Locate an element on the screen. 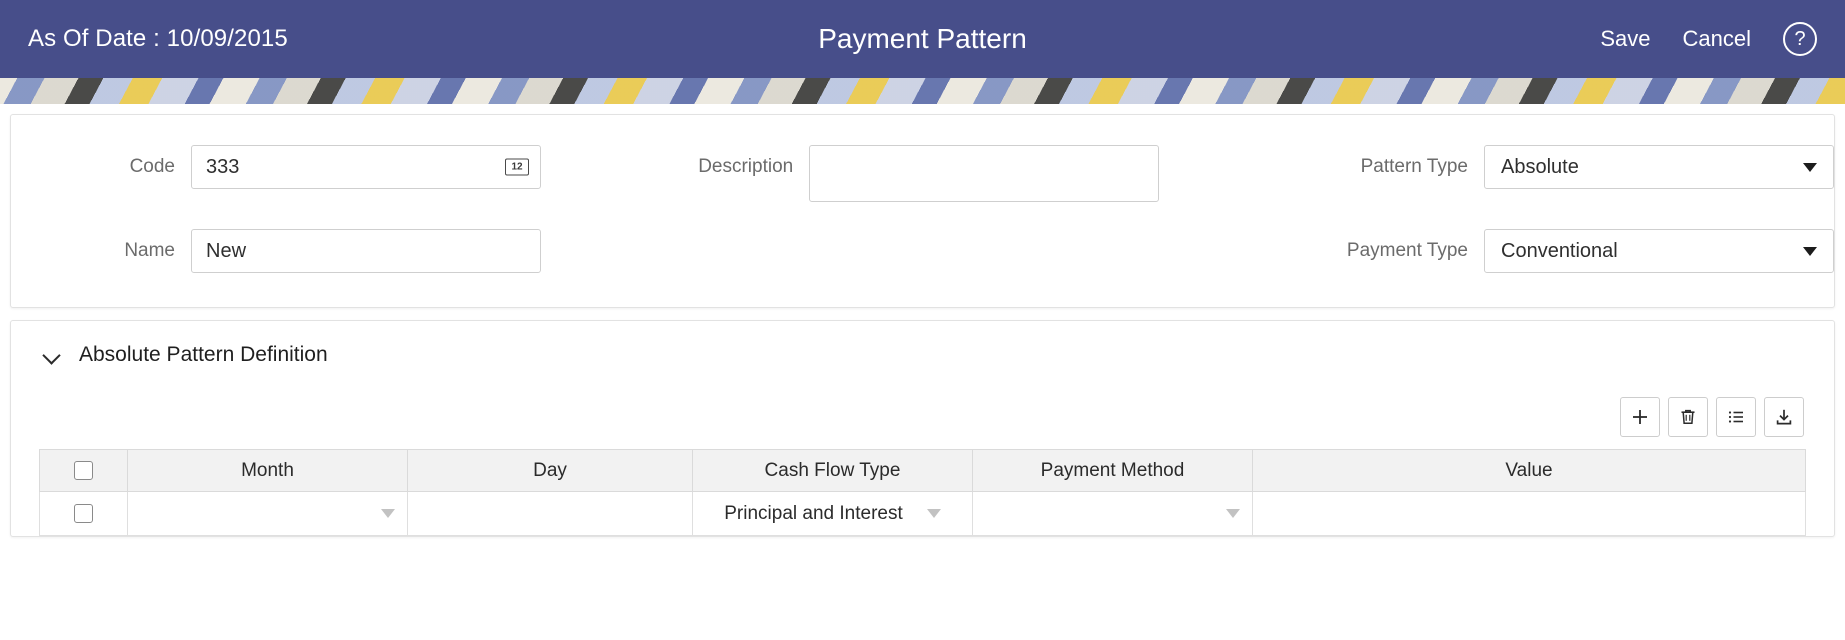 The height and width of the screenshot is (640, 1845). payment-type-control: Conventional is located at coordinates (1659, 251).